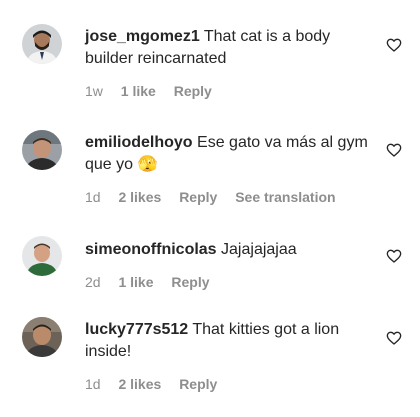 The width and height of the screenshot is (420, 417). I want to click on comment-meta: 1w 1 like Reply, so click(227, 91).